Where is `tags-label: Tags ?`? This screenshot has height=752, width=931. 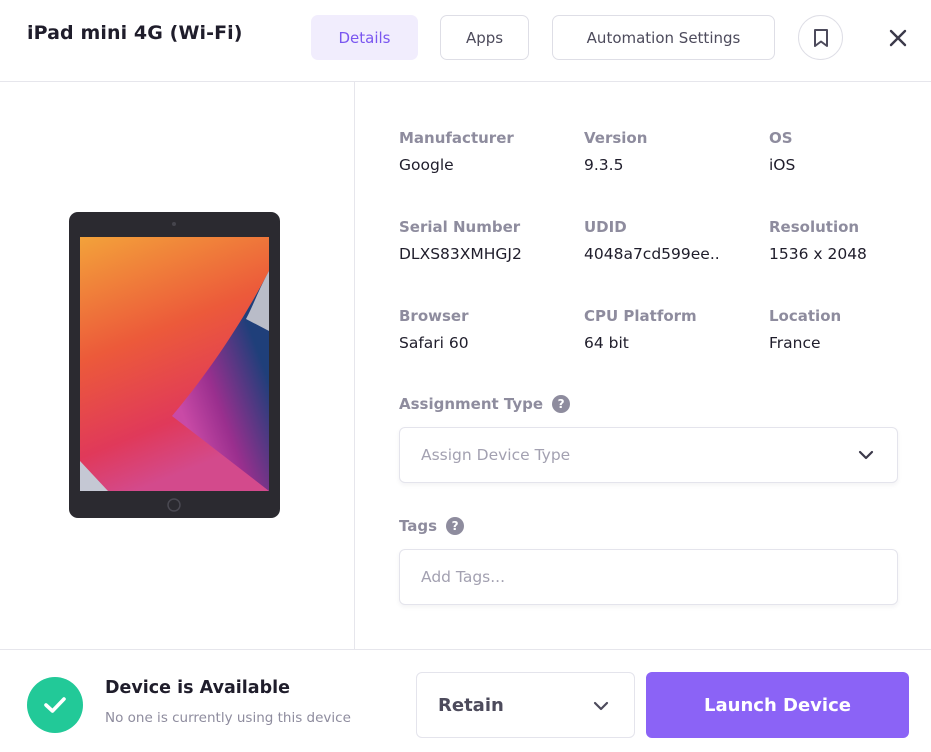 tags-label: Tags ? is located at coordinates (432, 526).